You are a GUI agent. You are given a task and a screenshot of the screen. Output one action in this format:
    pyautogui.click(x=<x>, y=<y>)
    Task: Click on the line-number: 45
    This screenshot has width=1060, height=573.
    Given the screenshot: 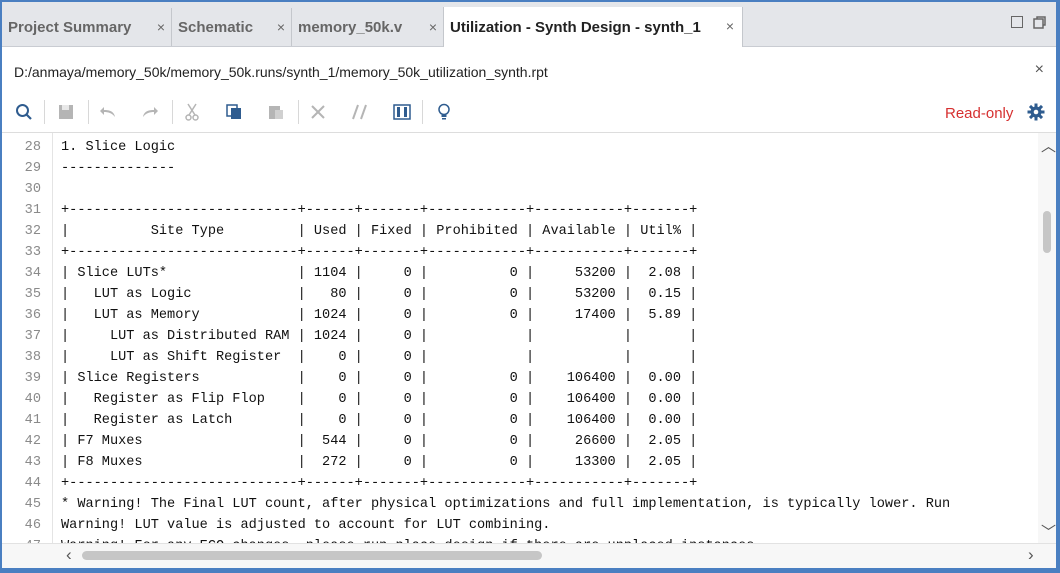 What is the action you would take?
    pyautogui.click(x=32, y=504)
    